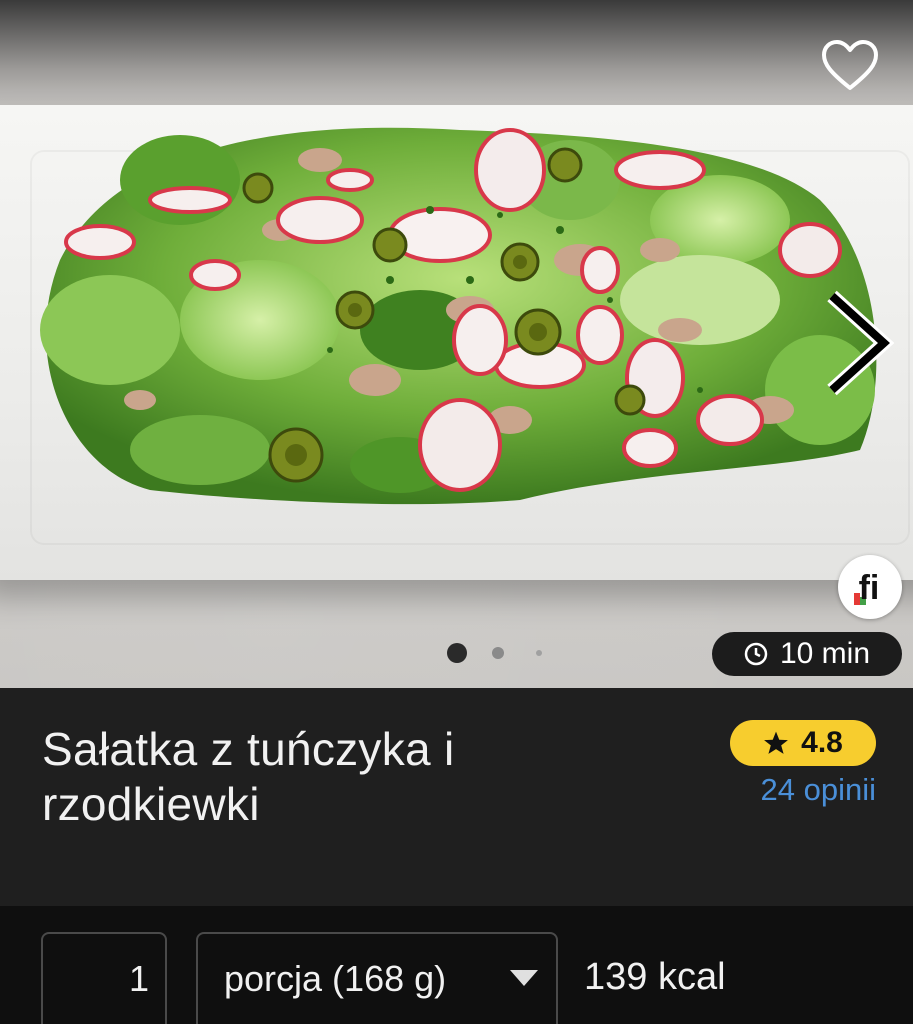 Image resolution: width=913 pixels, height=1024 pixels. What do you see at coordinates (788, 790) in the screenshot?
I see `reviews-link: 24 opinii` at bounding box center [788, 790].